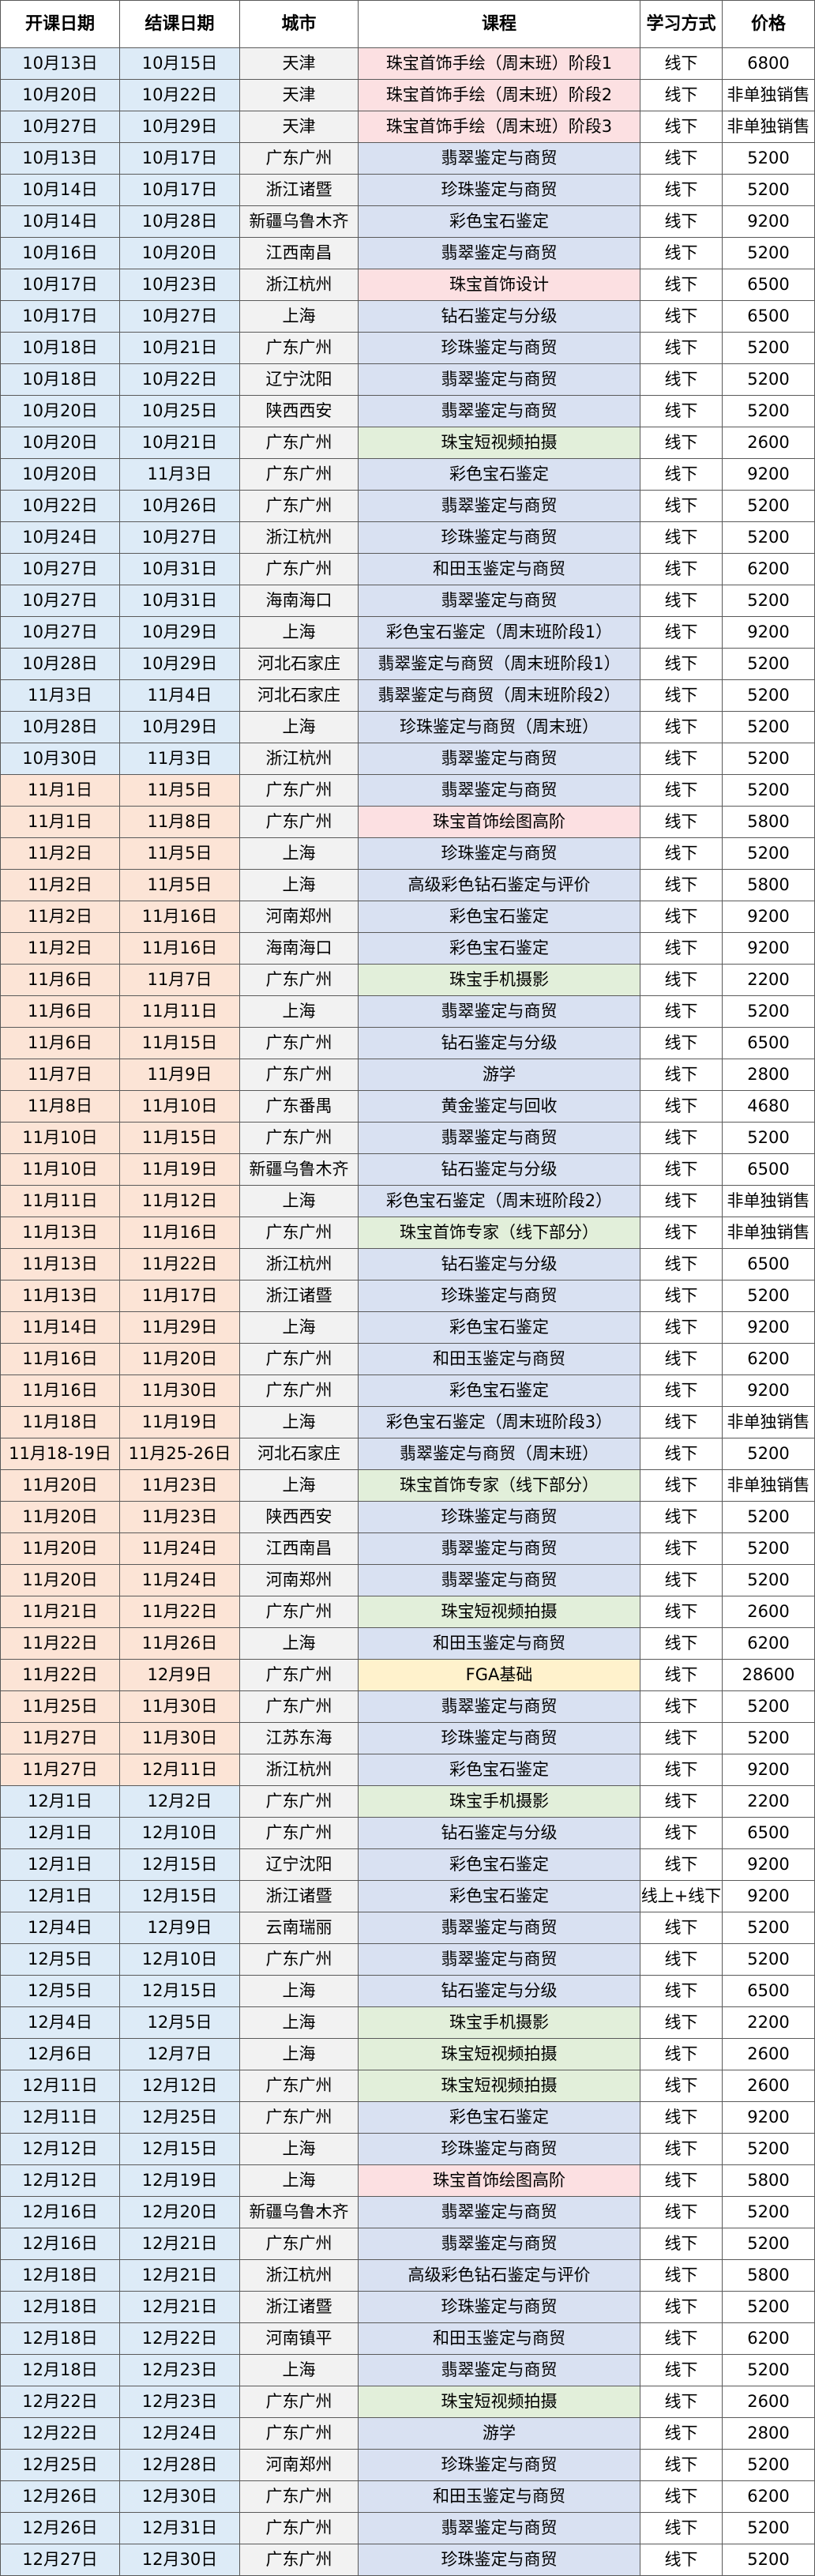 This screenshot has height=2576, width=815. What do you see at coordinates (180, 1265) in the screenshot?
I see `end-date-cell: 11月22日` at bounding box center [180, 1265].